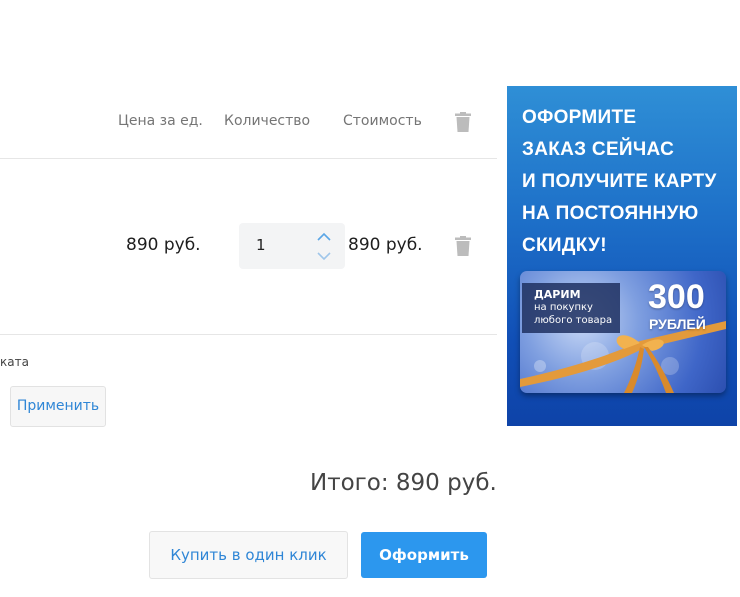 The width and height of the screenshot is (740, 597). Describe the element at coordinates (267, 121) in the screenshot. I see `header-quantity: Количество` at that location.